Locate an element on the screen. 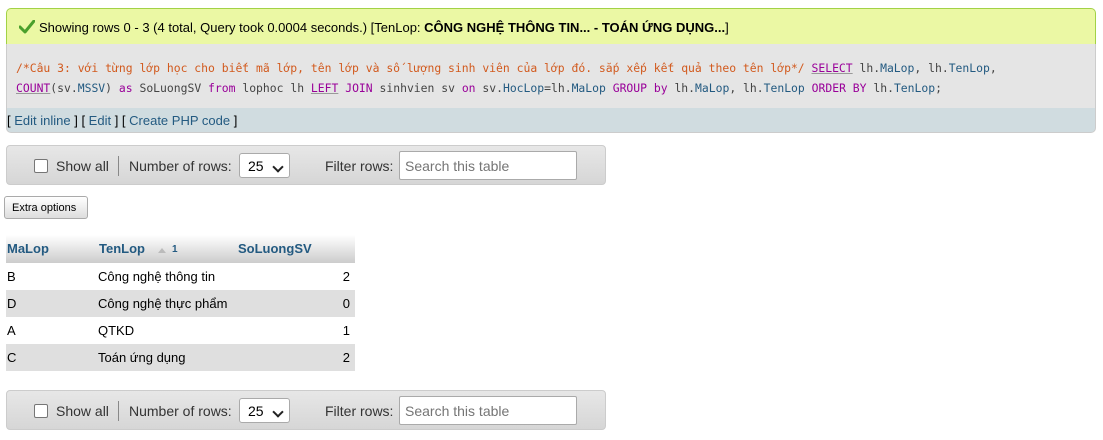  edit-inline-link: Edit inline is located at coordinates (42, 120).